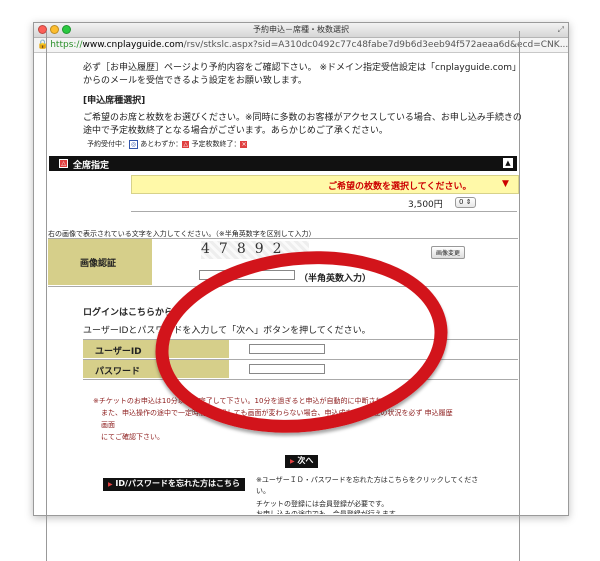 The height and width of the screenshot is (561, 600). Describe the element at coordinates (244, 144) in the screenshot. I see `sold-out-icon: ×` at that location.